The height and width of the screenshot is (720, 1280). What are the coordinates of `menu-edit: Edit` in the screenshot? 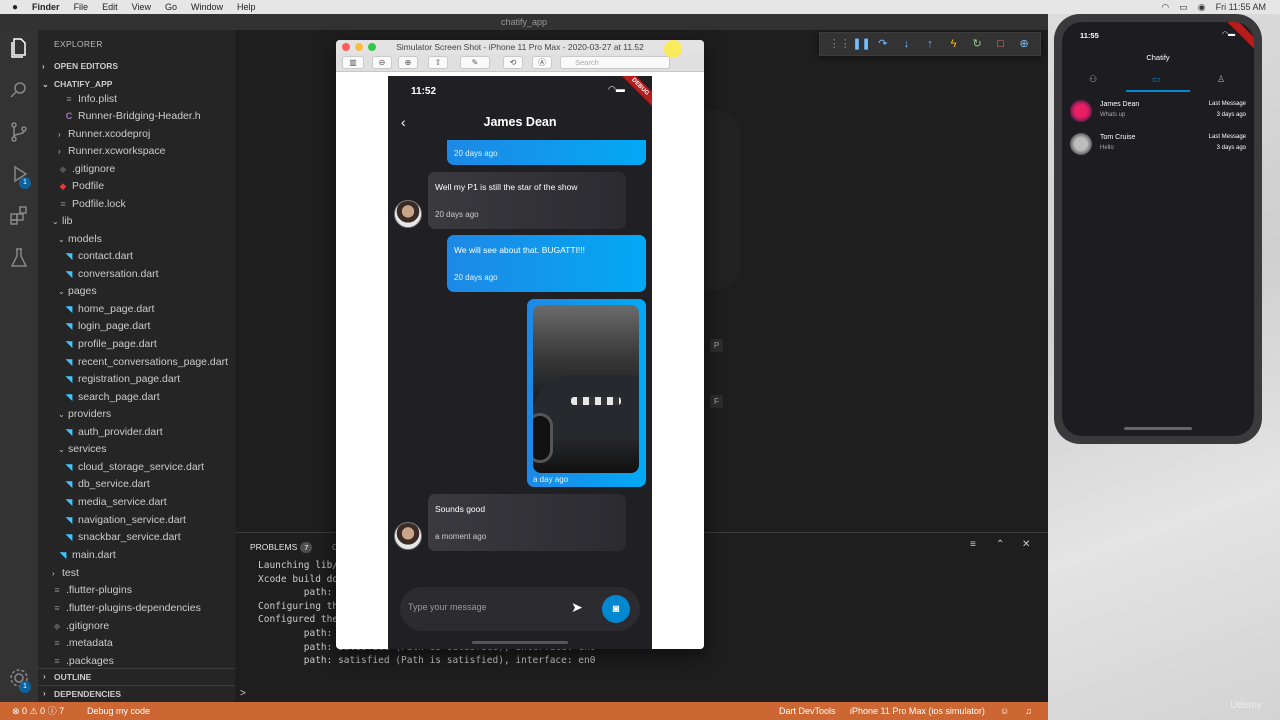 It's located at (110, 7).